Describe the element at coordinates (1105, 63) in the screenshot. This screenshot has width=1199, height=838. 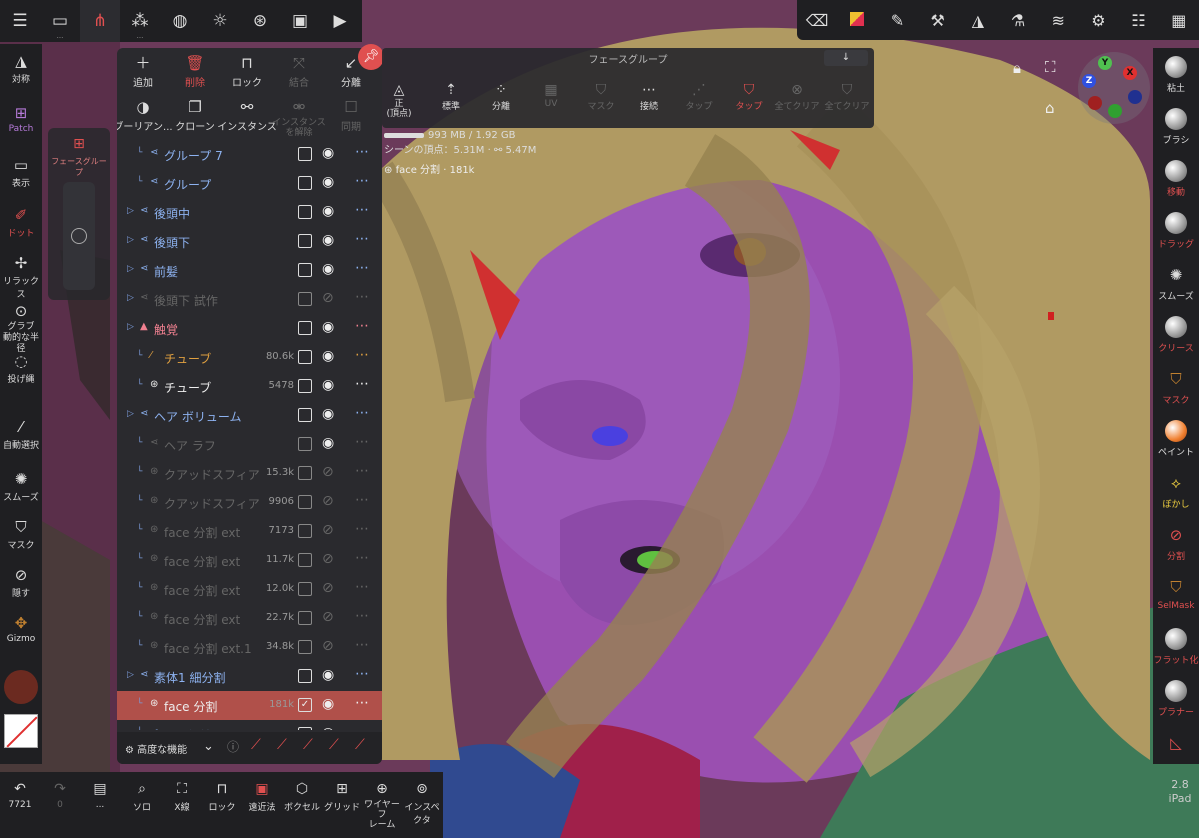
I see `gizmo-axis-y: Y` at that location.